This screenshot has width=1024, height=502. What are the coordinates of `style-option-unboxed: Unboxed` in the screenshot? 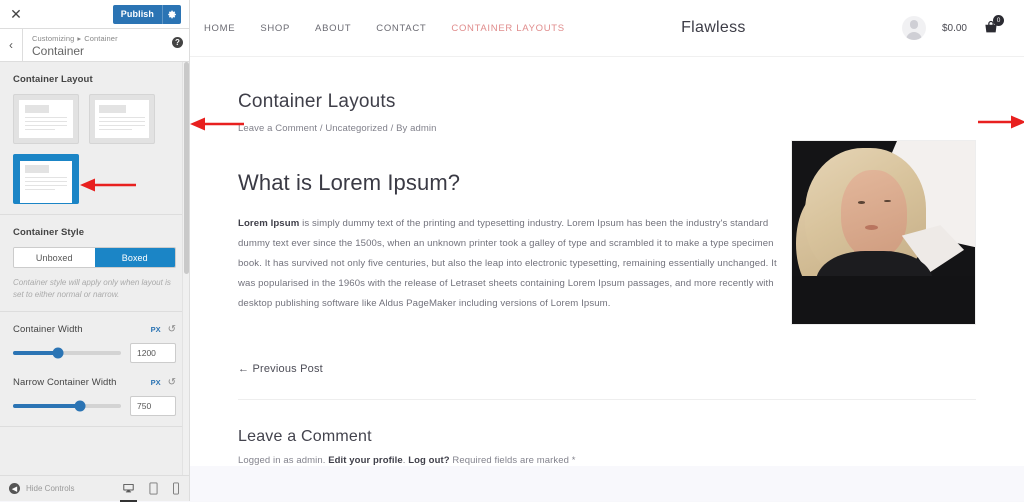 It's located at (54, 257).